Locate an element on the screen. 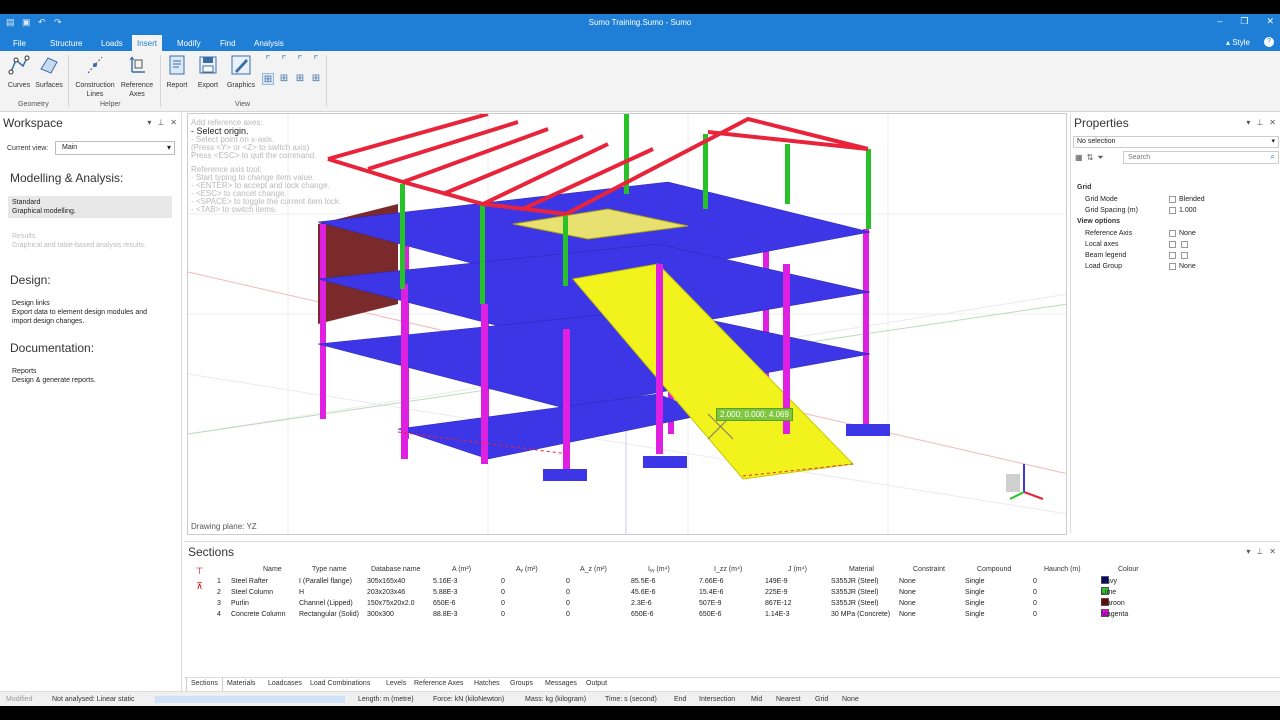 The image size is (1280, 720). property-value: Blended is located at coordinates (1192, 199).